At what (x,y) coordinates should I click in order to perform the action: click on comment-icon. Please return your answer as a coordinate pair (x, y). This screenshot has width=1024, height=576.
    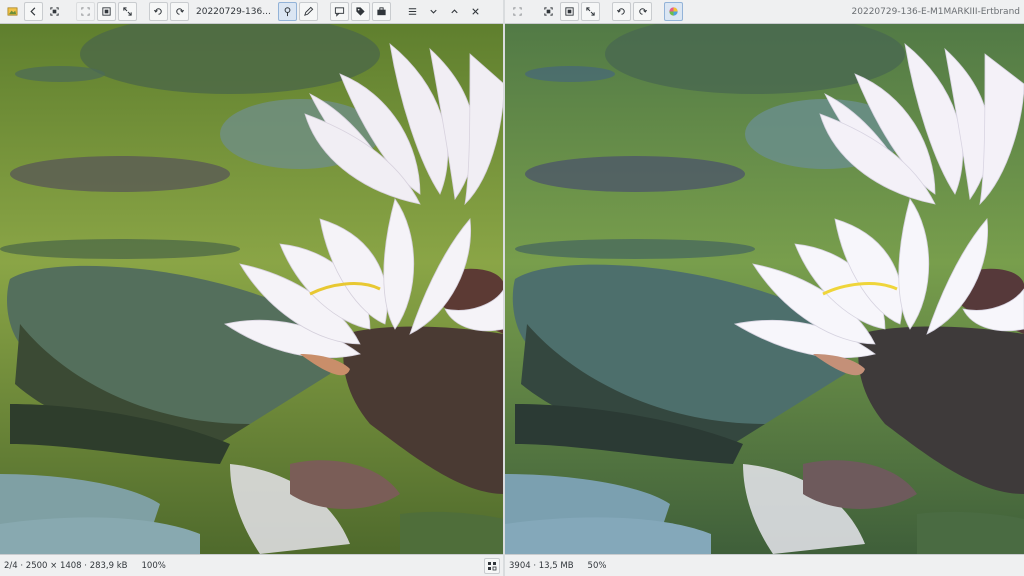
    Looking at the image, I should click on (339, 11).